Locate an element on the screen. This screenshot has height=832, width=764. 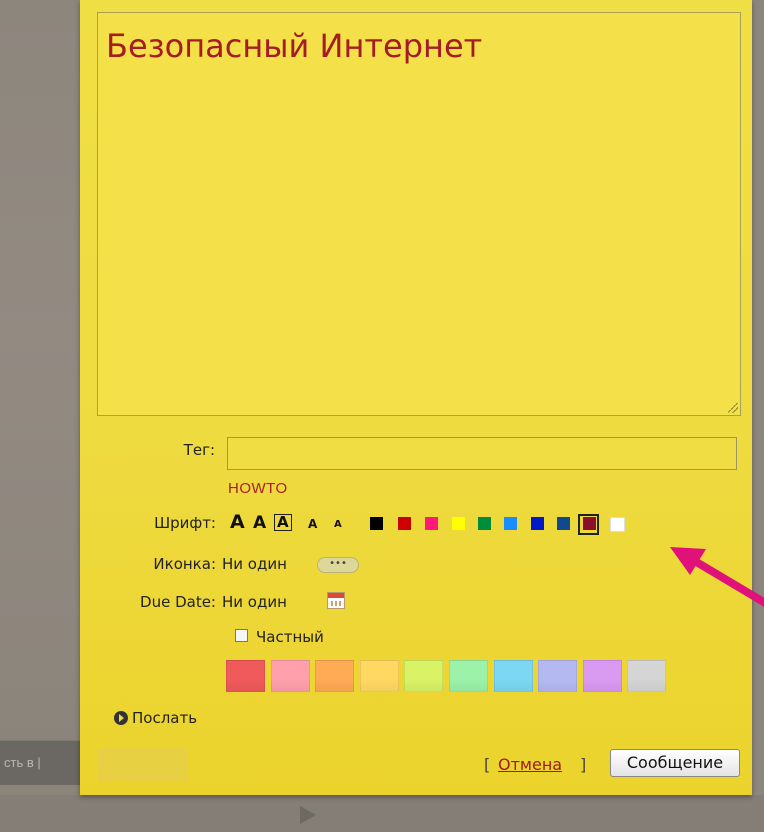
icon-picker-button: ••• is located at coordinates (338, 565).